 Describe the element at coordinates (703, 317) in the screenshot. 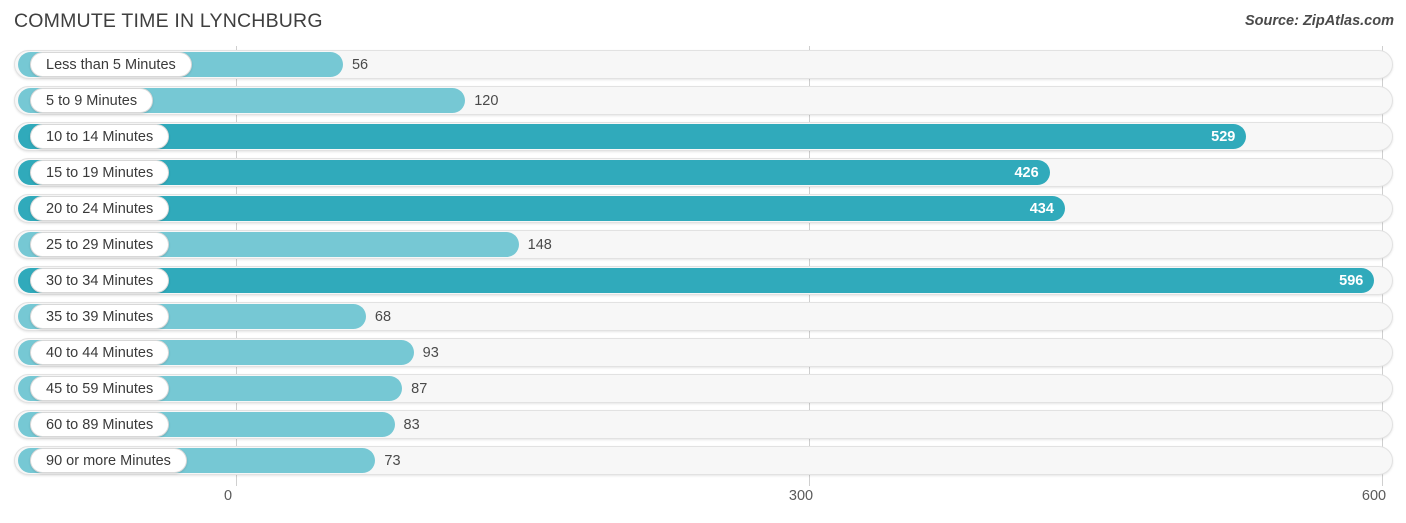

I see `bar-row: 68 35 to 39 Minutes` at that location.